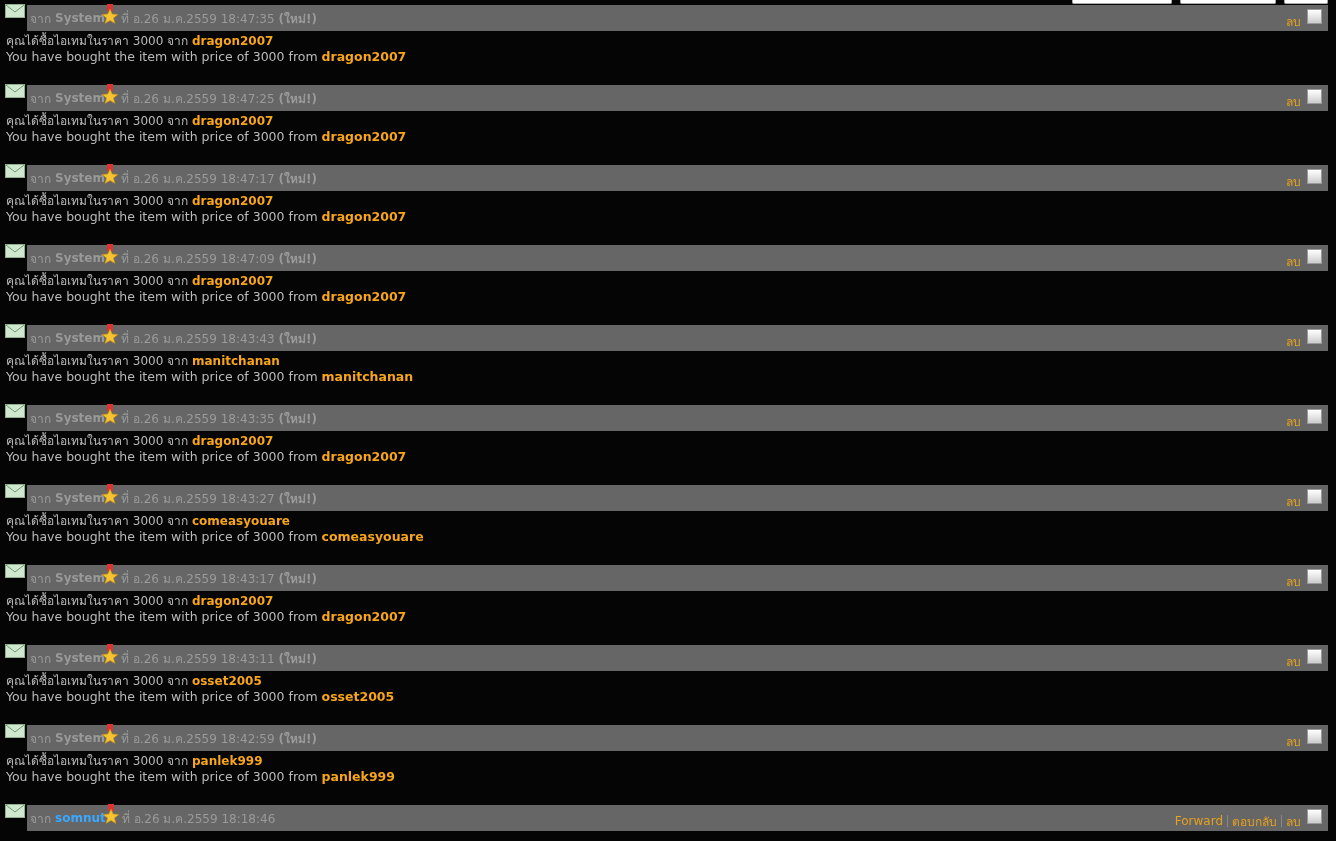  I want to click on message-text: You have bought the item with price of 3000 from osset2005, so click(201, 697).